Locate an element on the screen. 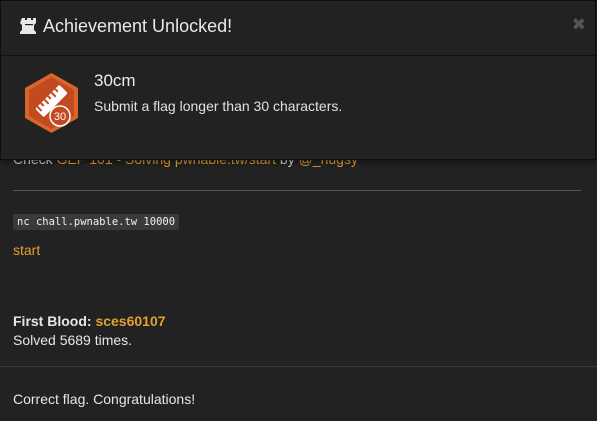 The width and height of the screenshot is (597, 421). achievement-description: Submit a flag longer than 30 characters. is located at coordinates (218, 106).